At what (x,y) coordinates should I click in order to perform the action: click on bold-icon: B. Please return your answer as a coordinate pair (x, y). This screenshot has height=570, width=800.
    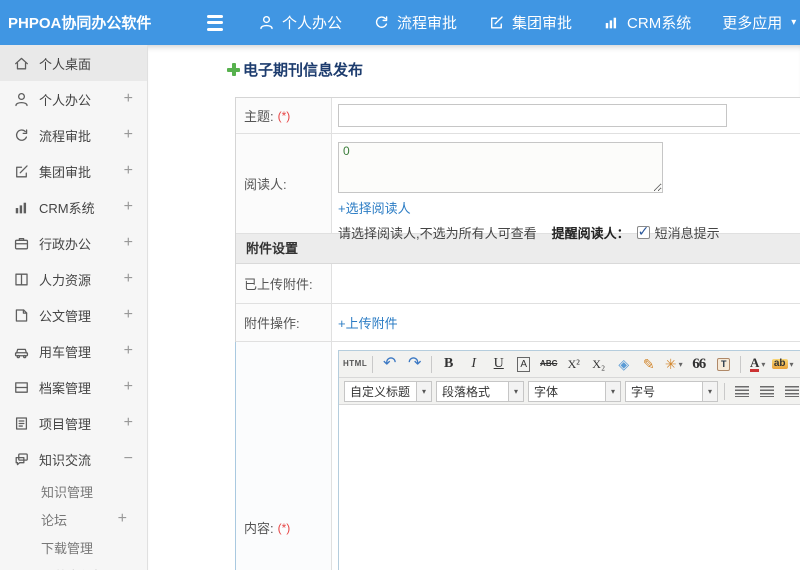
    Looking at the image, I should click on (448, 364).